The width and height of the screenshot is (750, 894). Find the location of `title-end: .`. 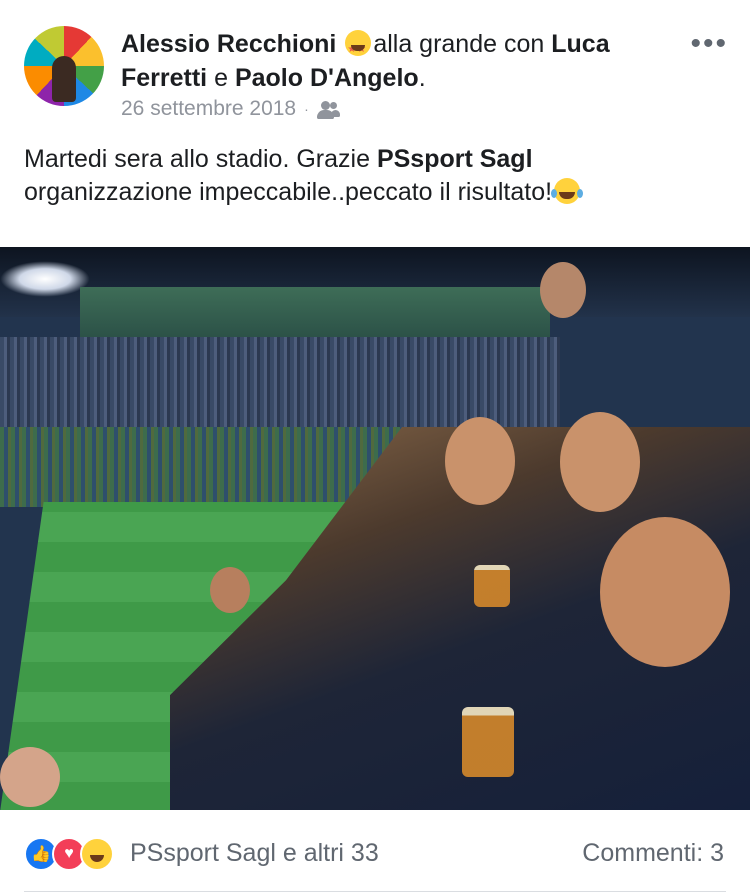

title-end: . is located at coordinates (422, 78).